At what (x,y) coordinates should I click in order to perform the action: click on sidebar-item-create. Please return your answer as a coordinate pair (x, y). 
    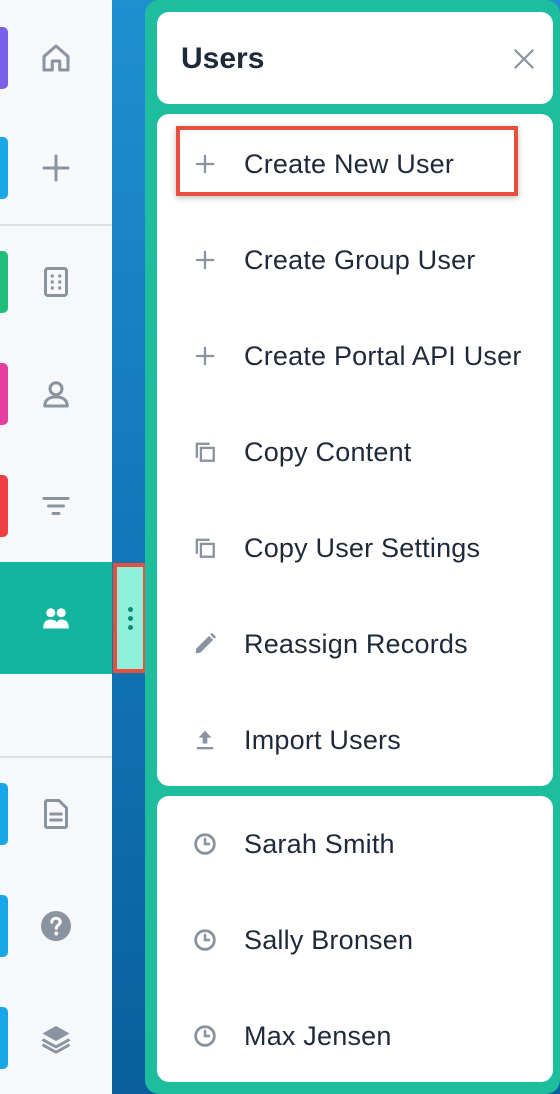
    Looking at the image, I should click on (56, 168).